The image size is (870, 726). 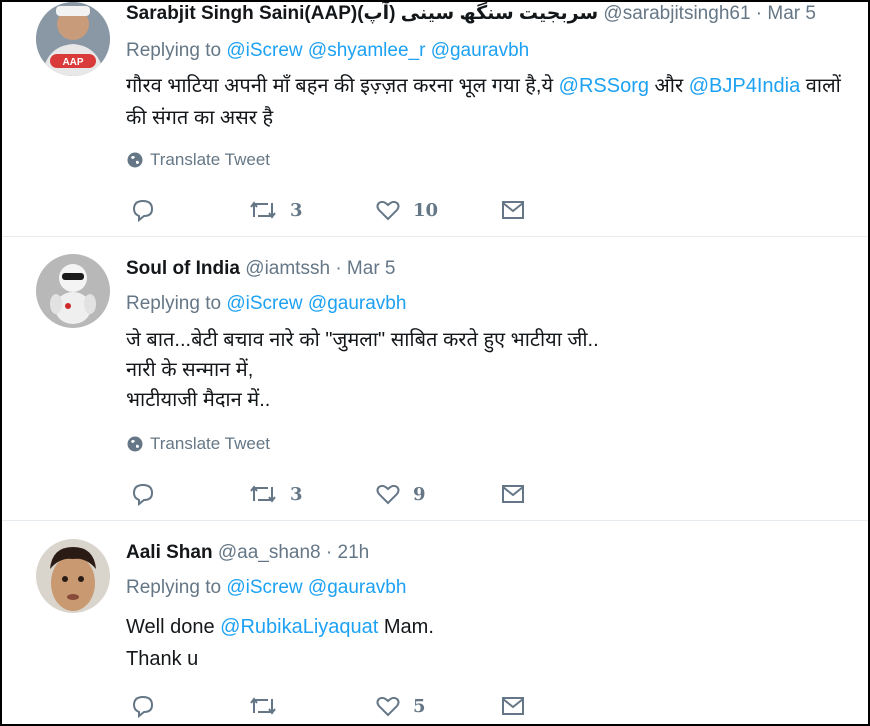 What do you see at coordinates (190, 370) in the screenshot?
I see `tweet-text-line: नारी के सन्मान में,` at bounding box center [190, 370].